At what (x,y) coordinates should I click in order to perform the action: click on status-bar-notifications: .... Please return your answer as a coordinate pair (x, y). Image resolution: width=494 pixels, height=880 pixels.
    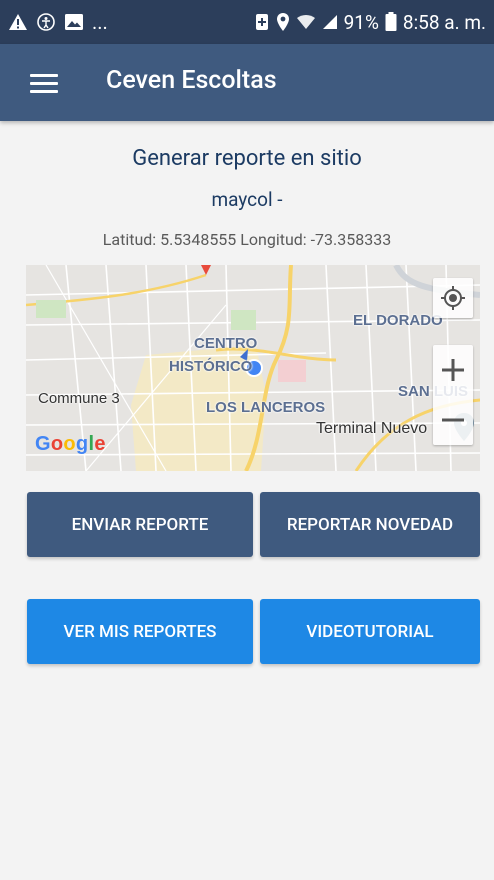
    Looking at the image, I should click on (58, 22).